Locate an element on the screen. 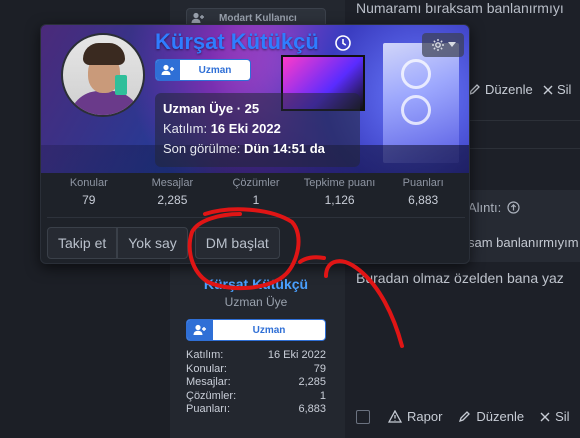 This screenshot has height=438, width=580. reply-text: Buradan olmaz özelden bana yaz is located at coordinates (460, 278).